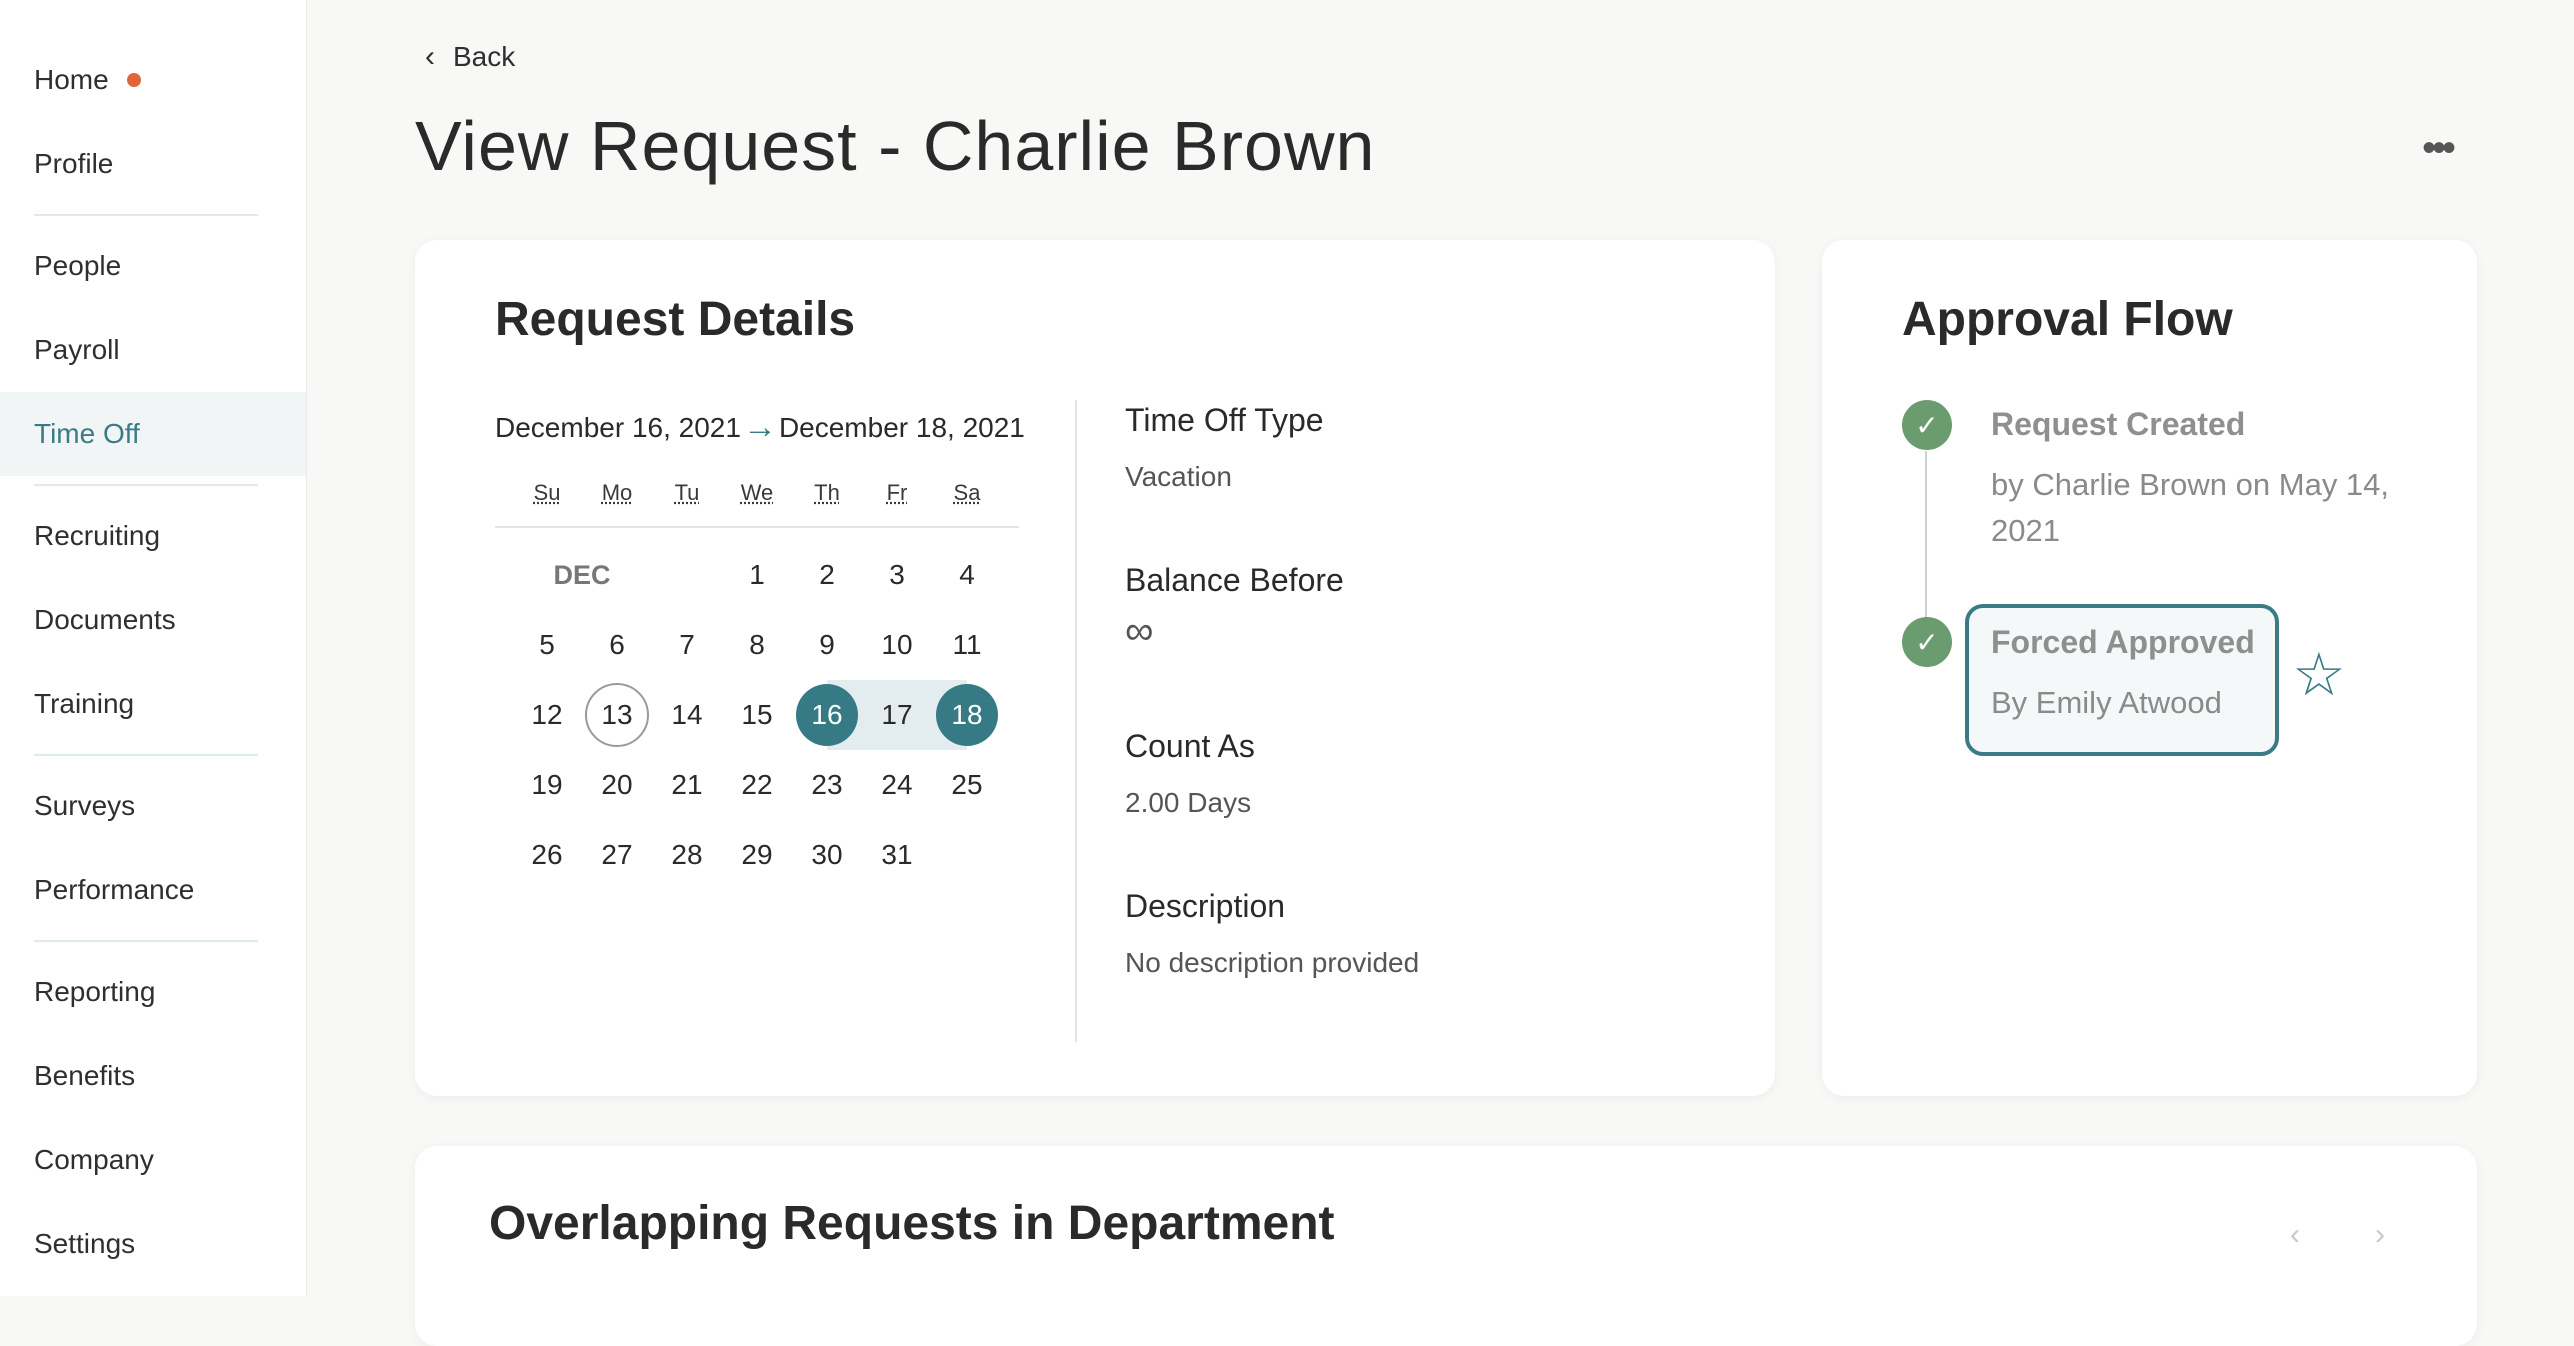 This screenshot has width=2574, height=1346. I want to click on sidebar-item-label: Performance, so click(114, 889).